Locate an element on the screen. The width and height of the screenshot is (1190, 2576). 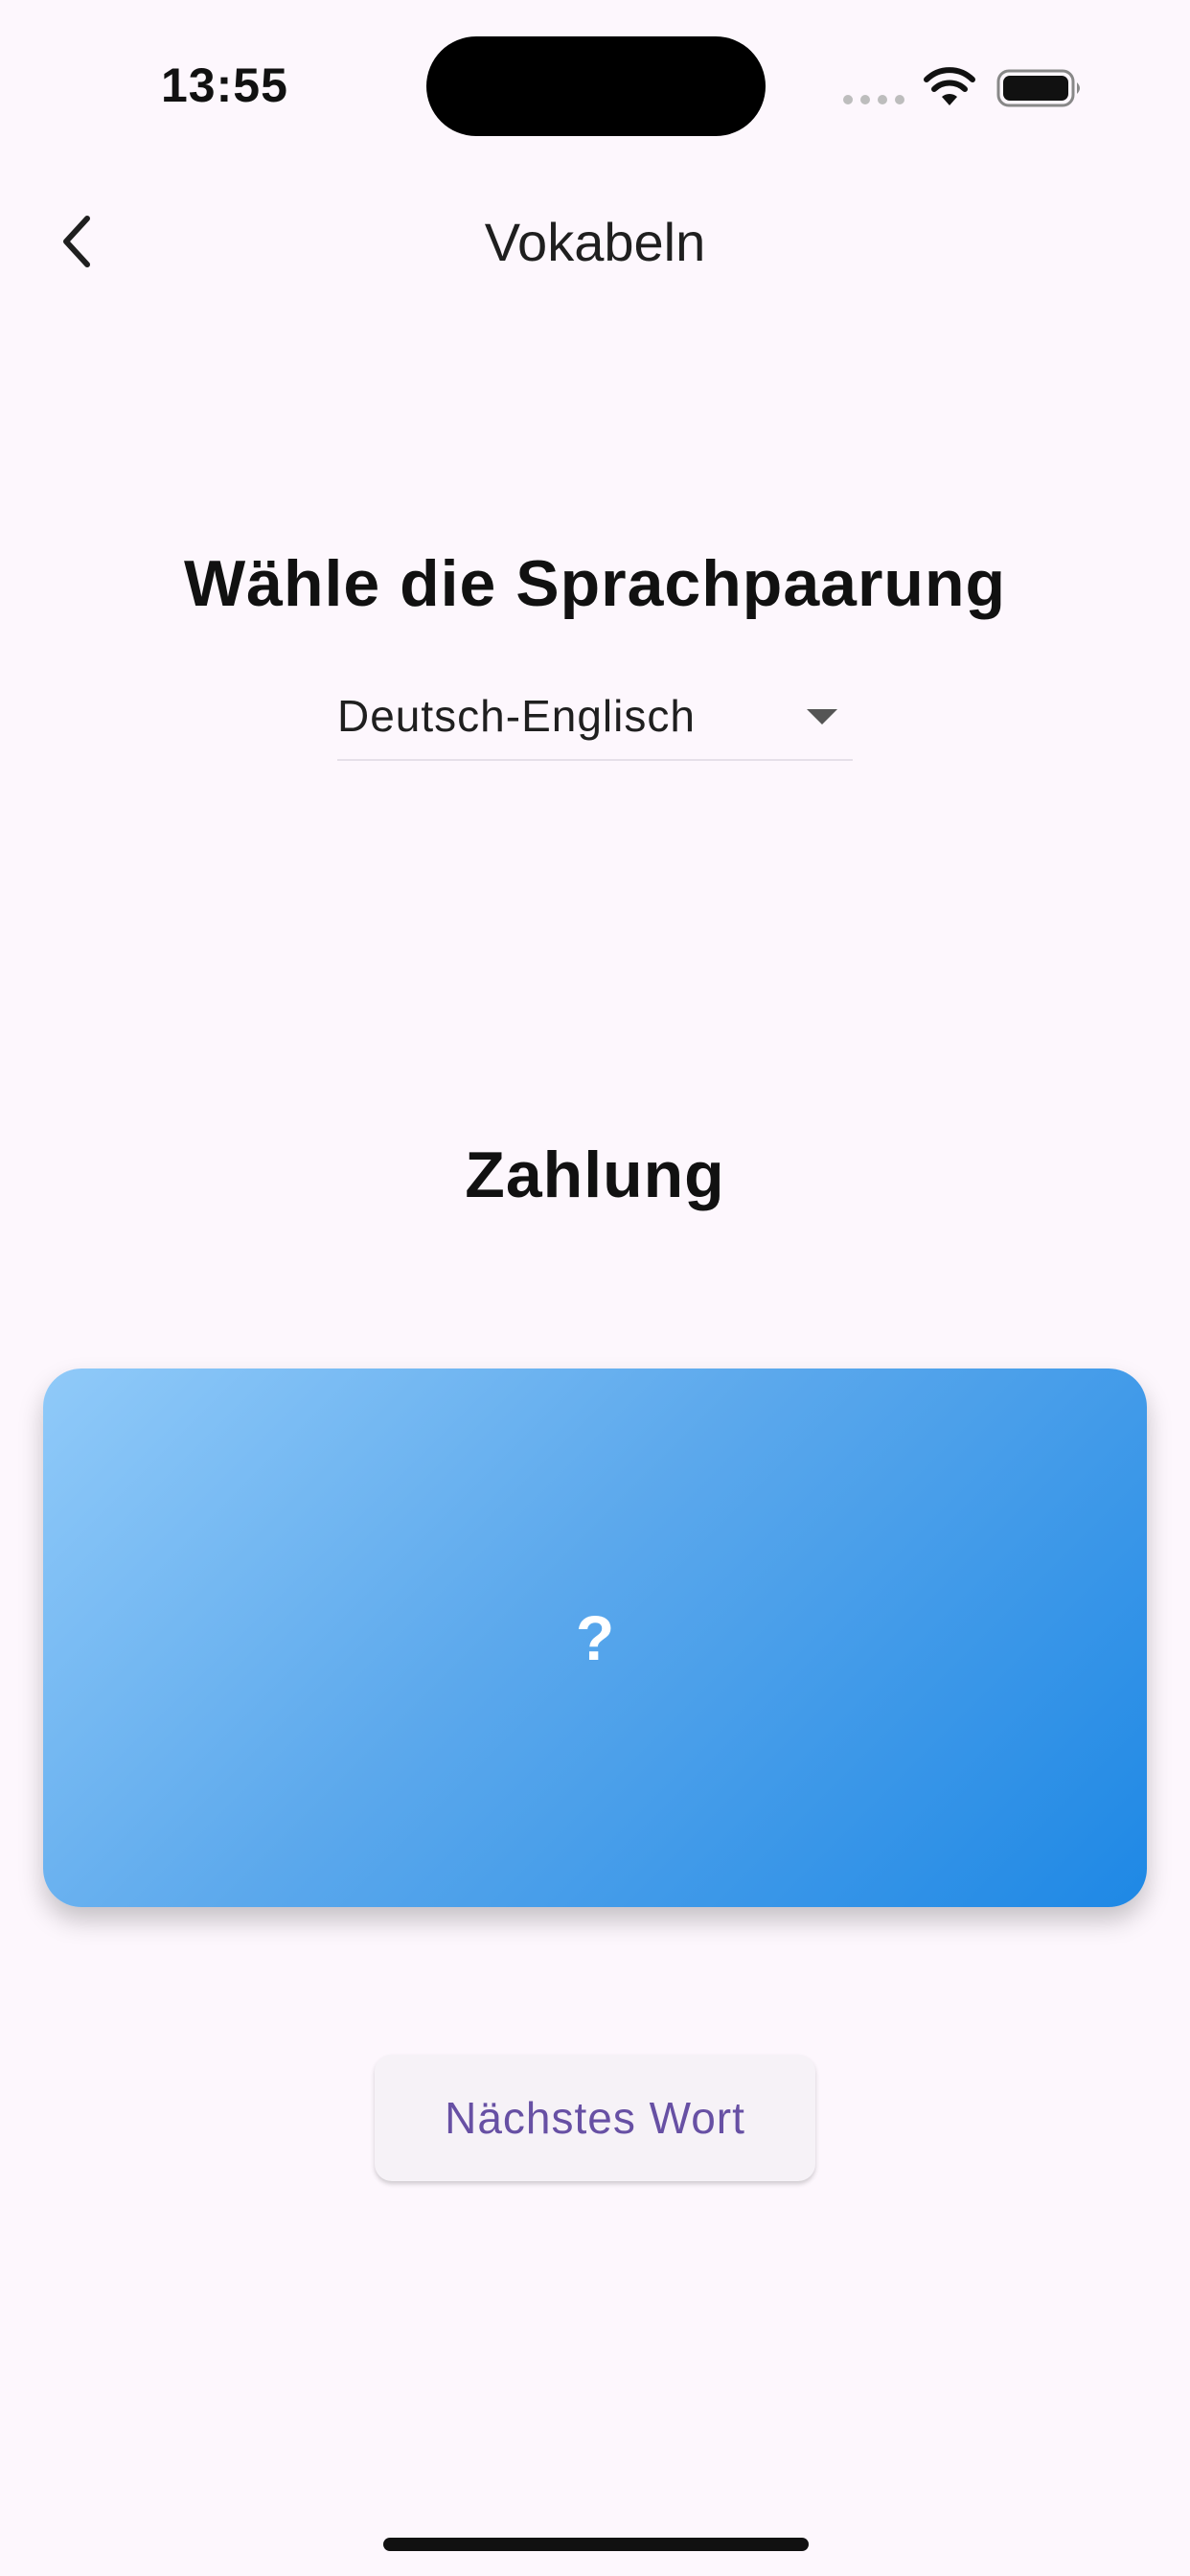
flashcard-text: ? is located at coordinates (595, 1637).